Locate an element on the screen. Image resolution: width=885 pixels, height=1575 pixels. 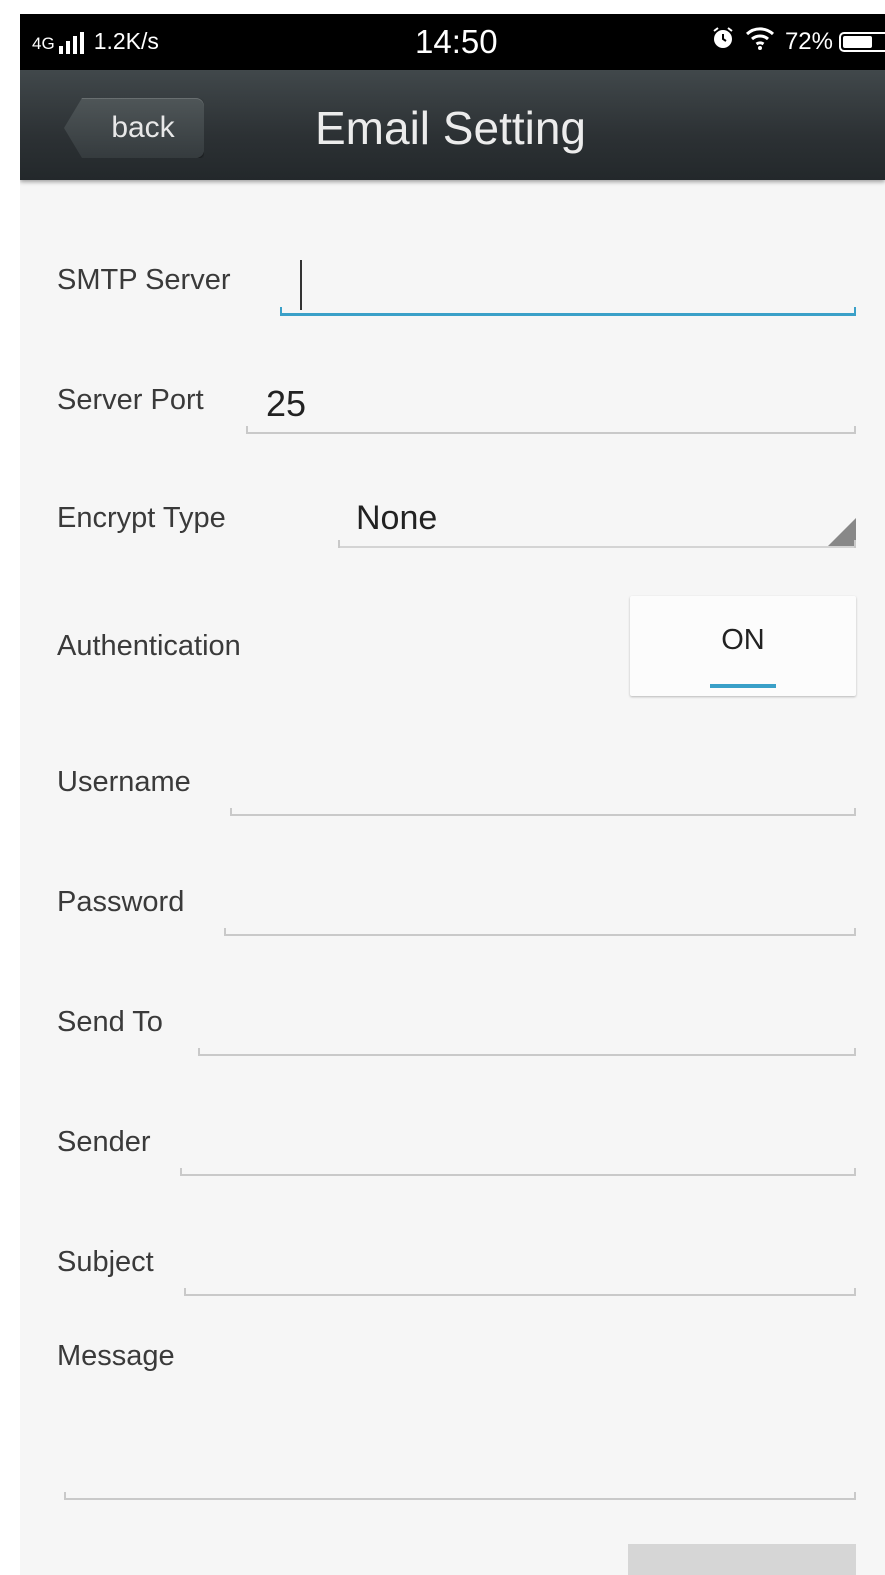
smtp-server-input is located at coordinates (568, 288).